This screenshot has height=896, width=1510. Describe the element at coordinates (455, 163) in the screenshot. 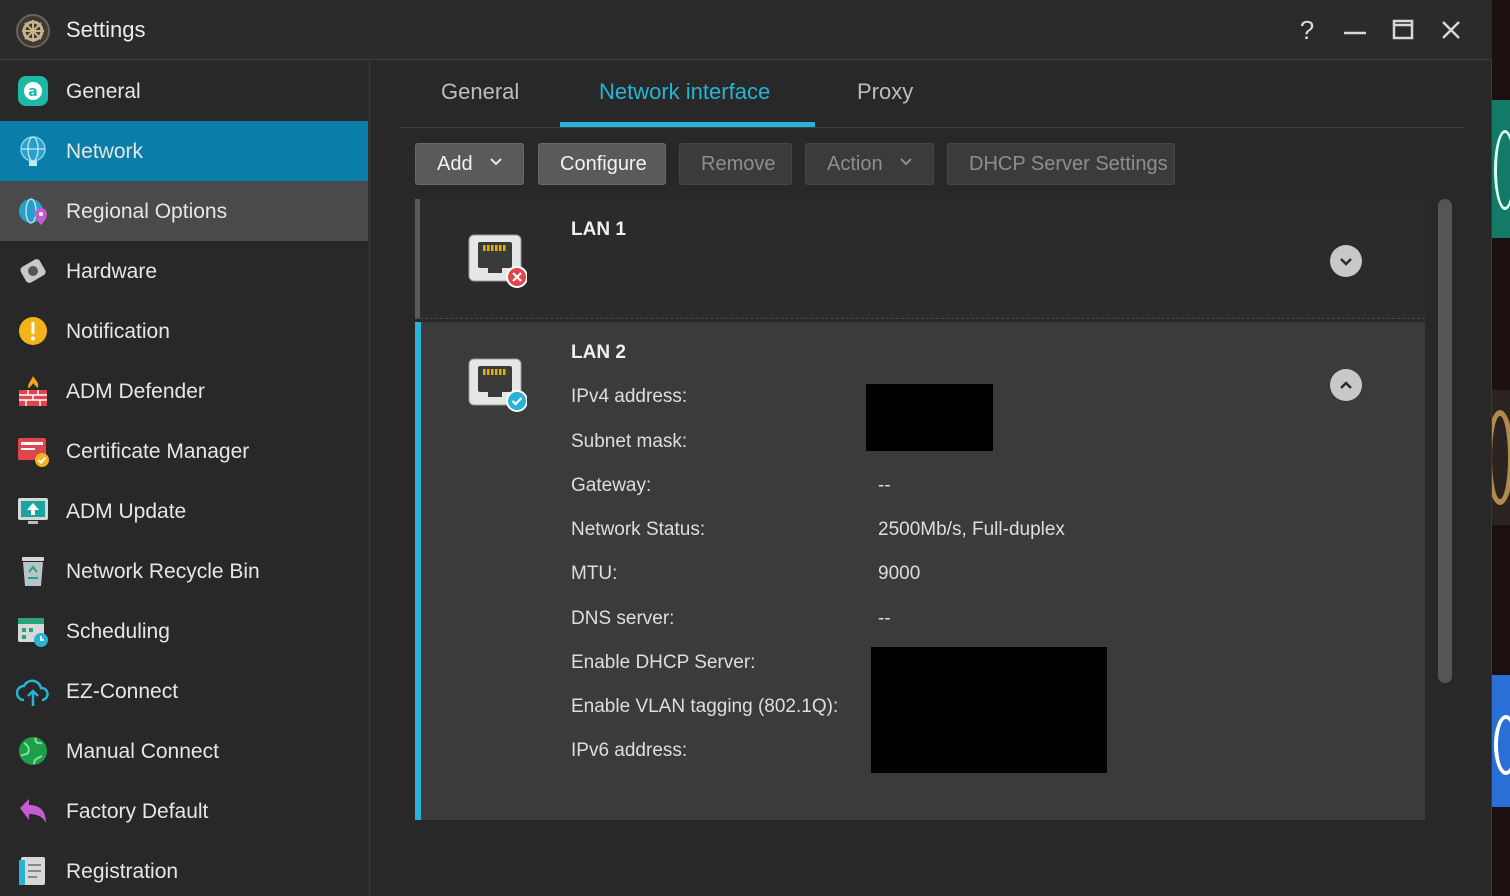

I see `add-button-label: Add` at that location.